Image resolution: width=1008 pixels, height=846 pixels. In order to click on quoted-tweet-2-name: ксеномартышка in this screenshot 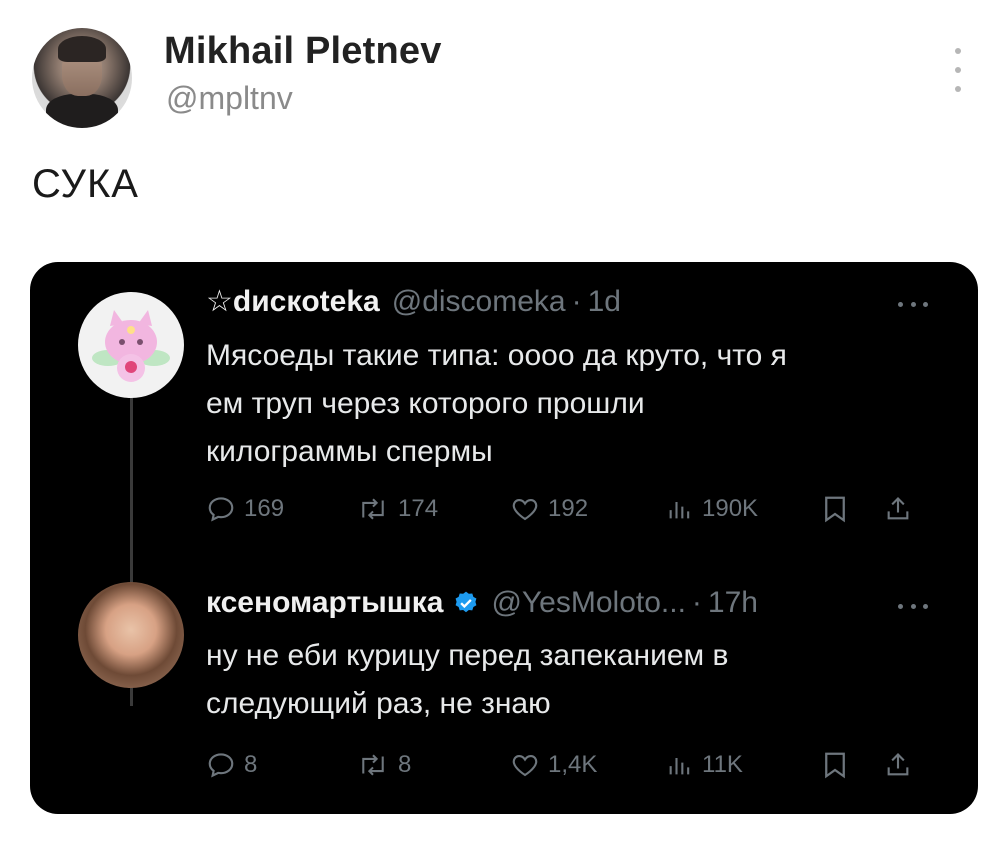, I will do `click(324, 603)`.